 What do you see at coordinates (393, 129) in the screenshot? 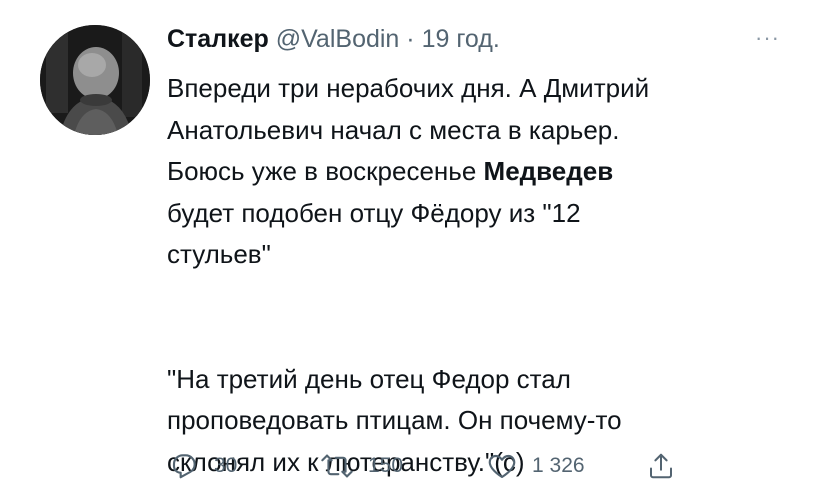
I see `tweet-text-line: Анатольевич начал с места в карьер.` at bounding box center [393, 129].